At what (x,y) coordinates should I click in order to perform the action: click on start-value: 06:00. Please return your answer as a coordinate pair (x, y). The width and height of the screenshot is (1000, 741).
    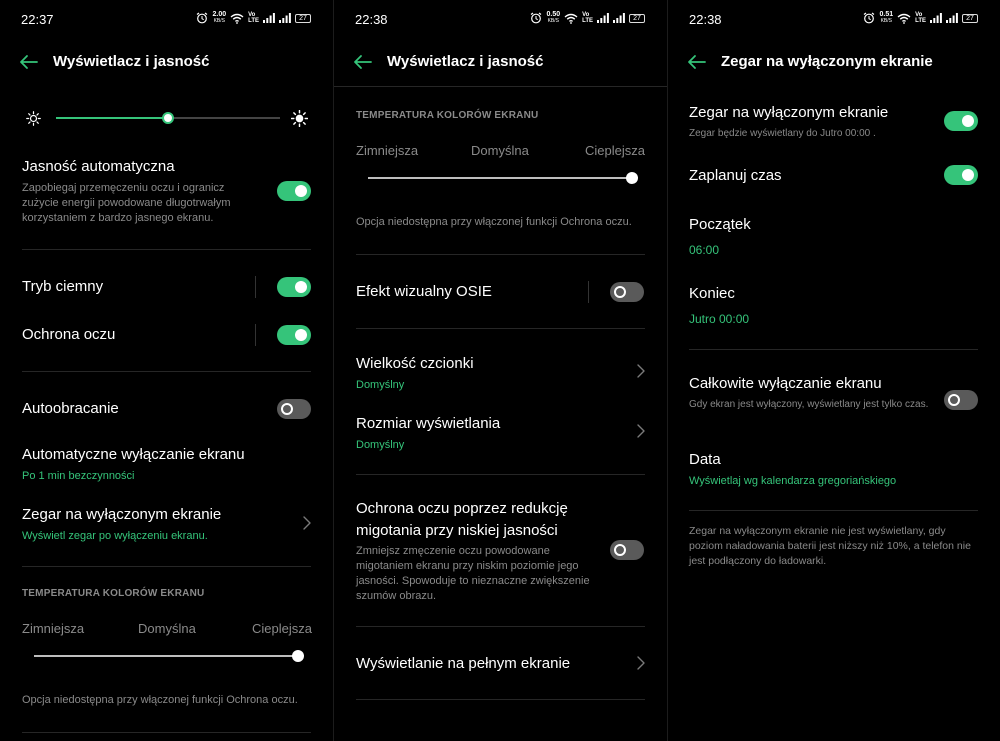
    Looking at the image, I should click on (704, 250).